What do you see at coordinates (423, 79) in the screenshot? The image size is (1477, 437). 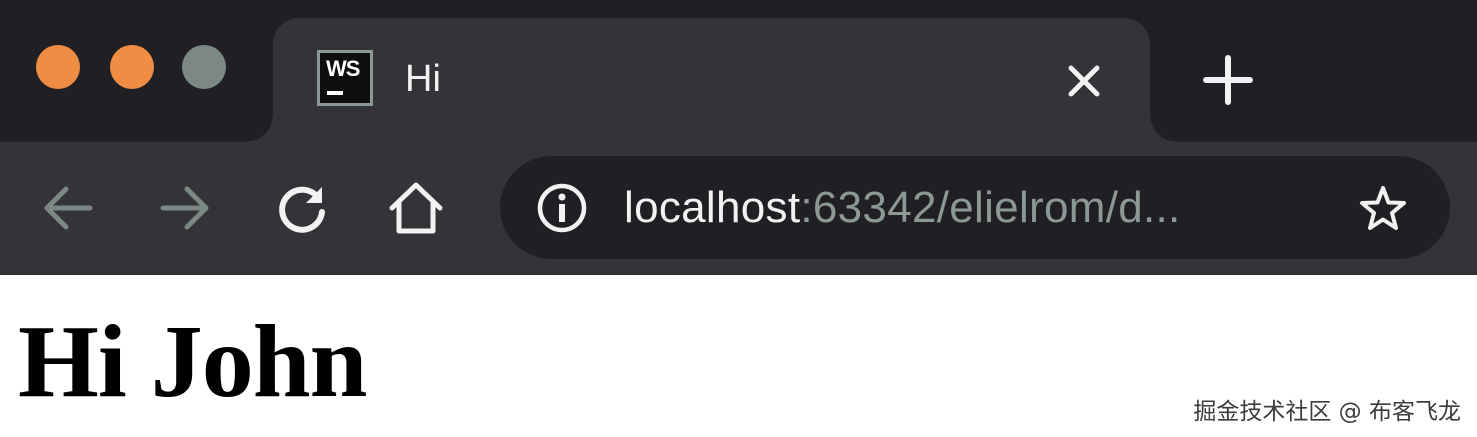 I see `tab-title: Hi` at bounding box center [423, 79].